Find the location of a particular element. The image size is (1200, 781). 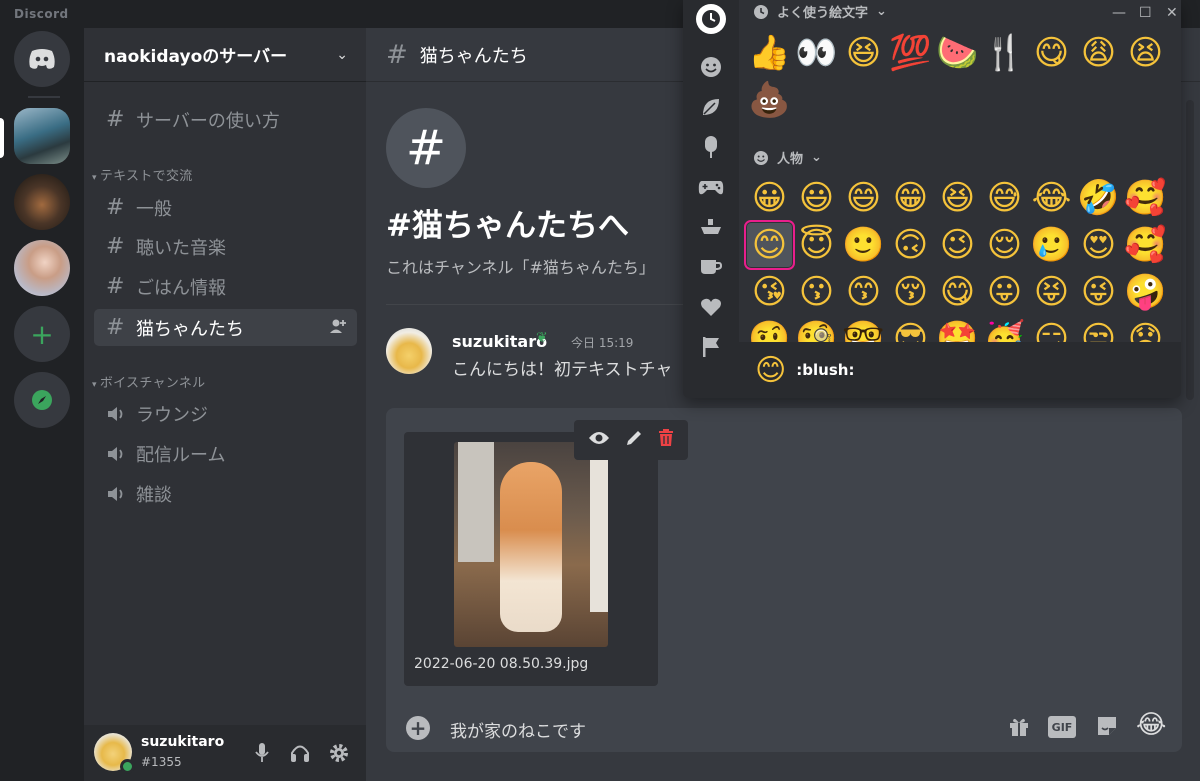

emoji-picker-button: 😂 is located at coordinates (1151, 725).